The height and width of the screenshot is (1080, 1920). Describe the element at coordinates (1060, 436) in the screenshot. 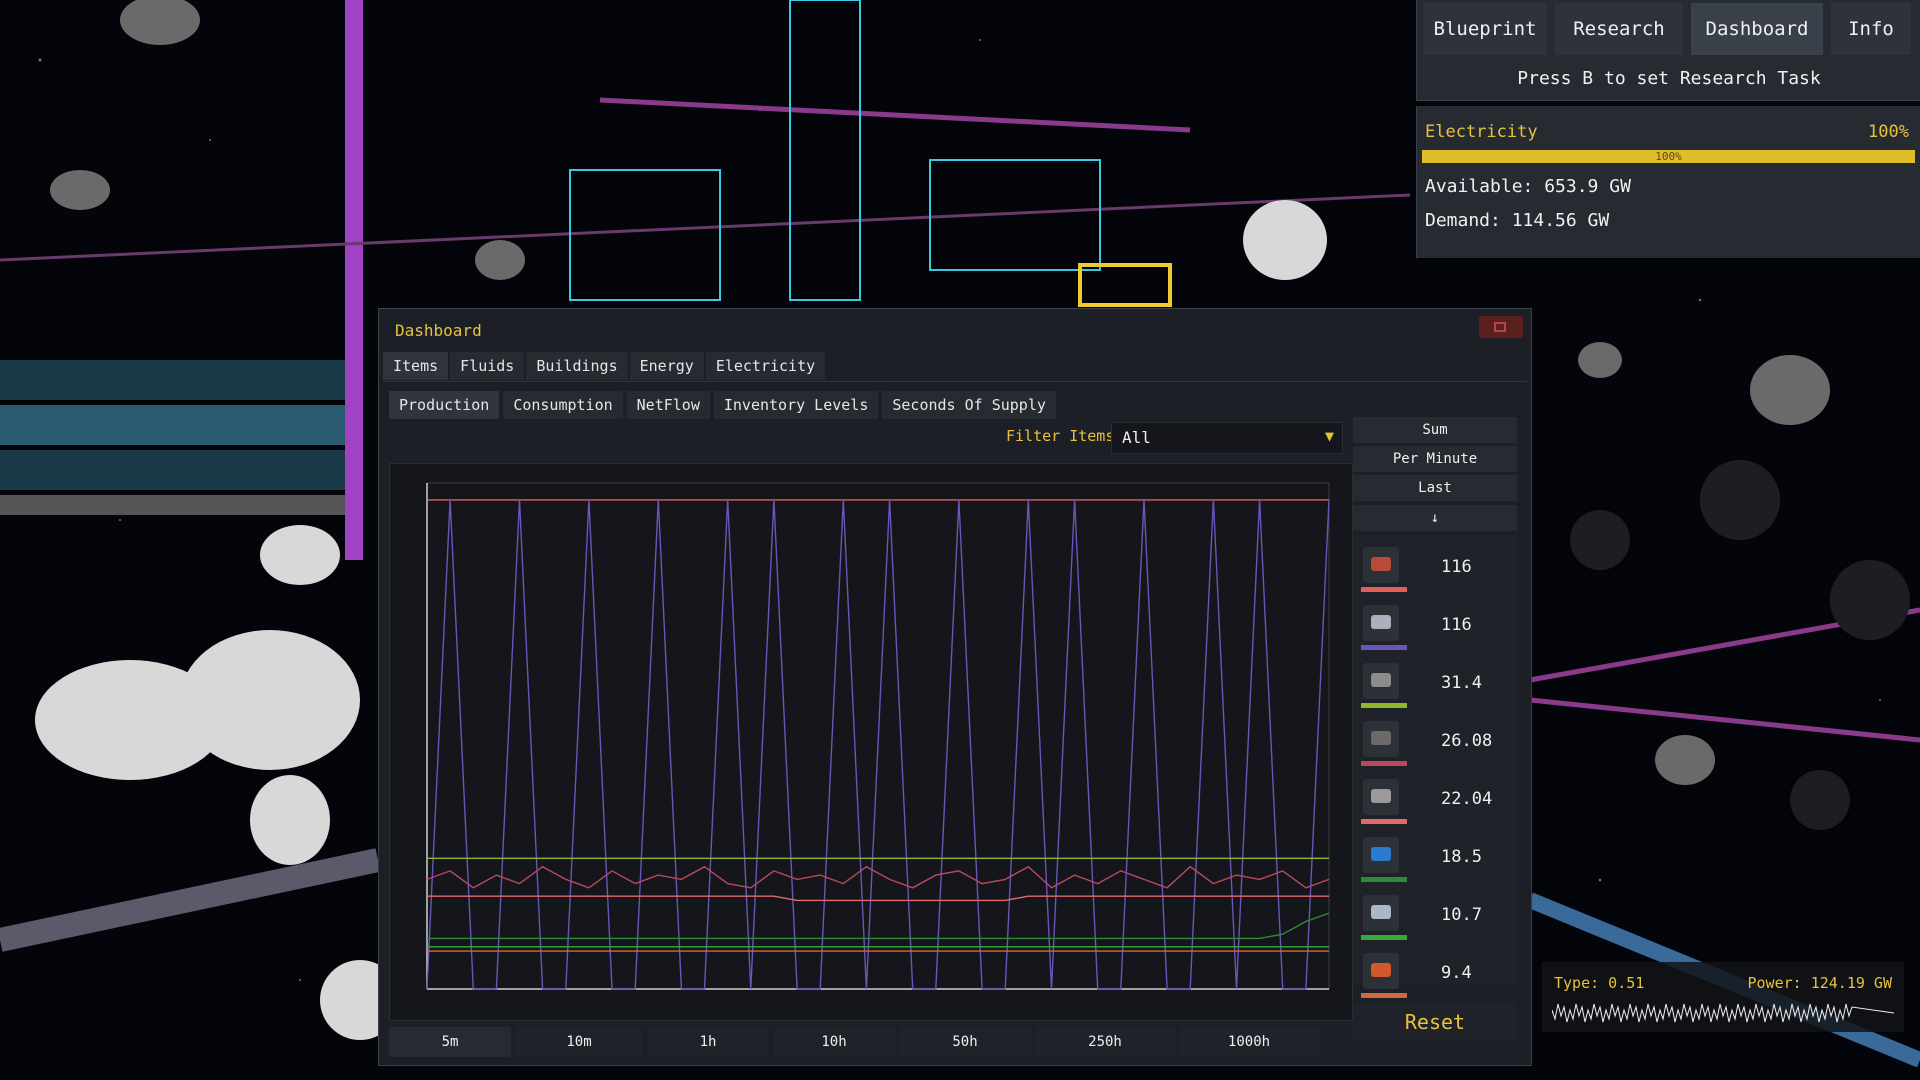

I see `filter-items-label: Filter Items` at that location.